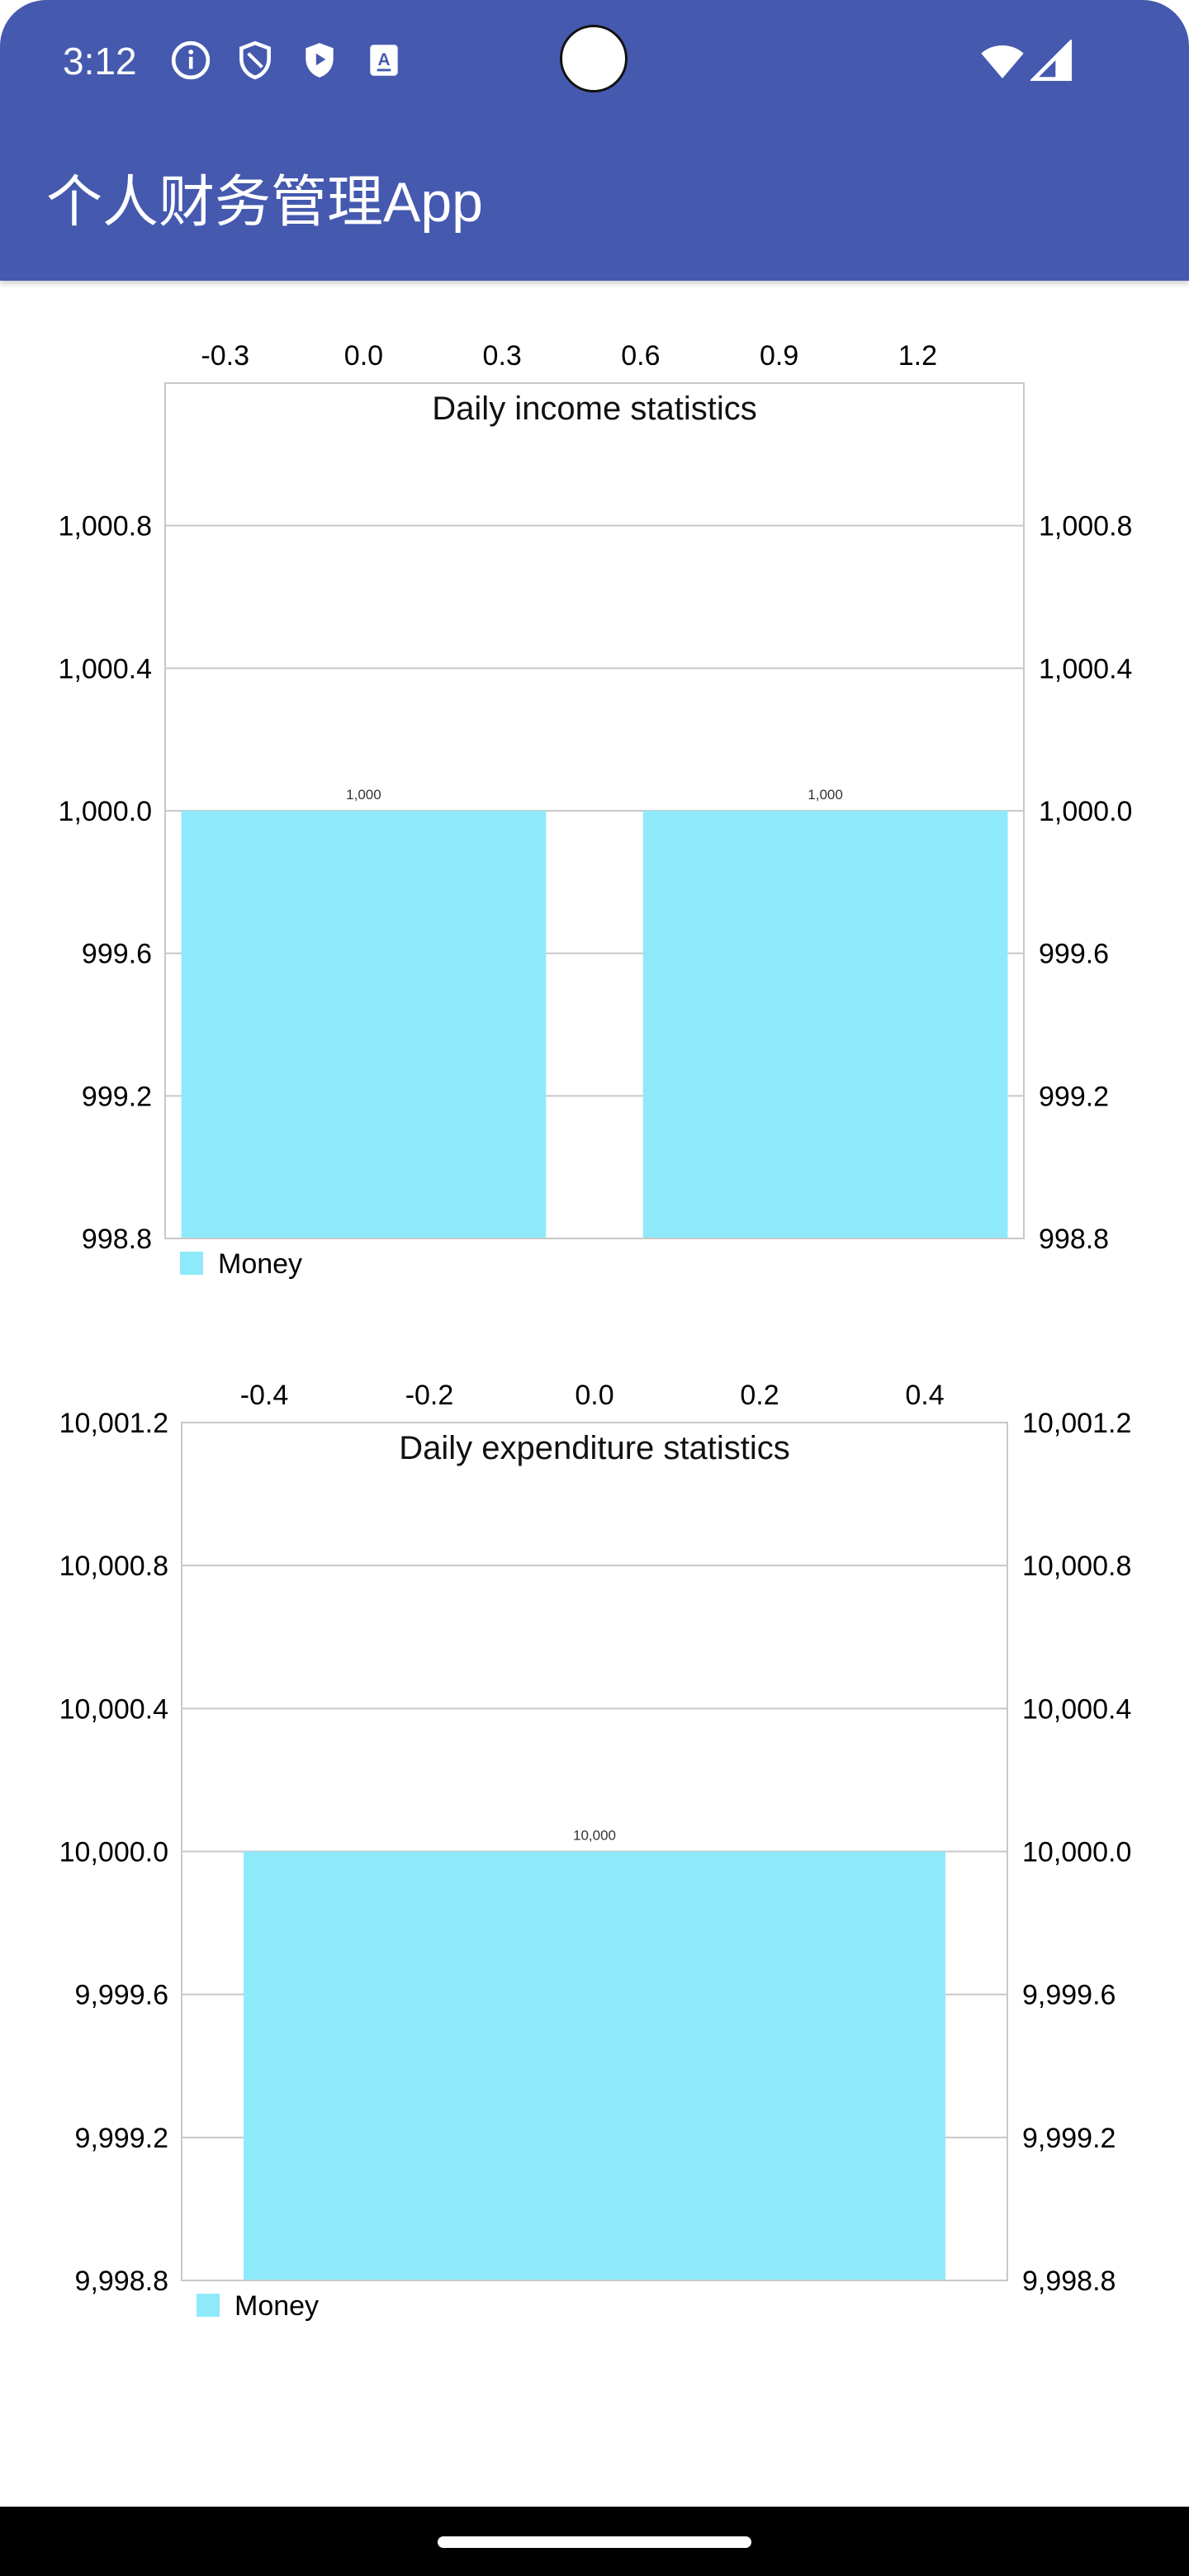 The image size is (1189, 2576). What do you see at coordinates (502, 356) in the screenshot?
I see `x-tick-label: 0.3` at bounding box center [502, 356].